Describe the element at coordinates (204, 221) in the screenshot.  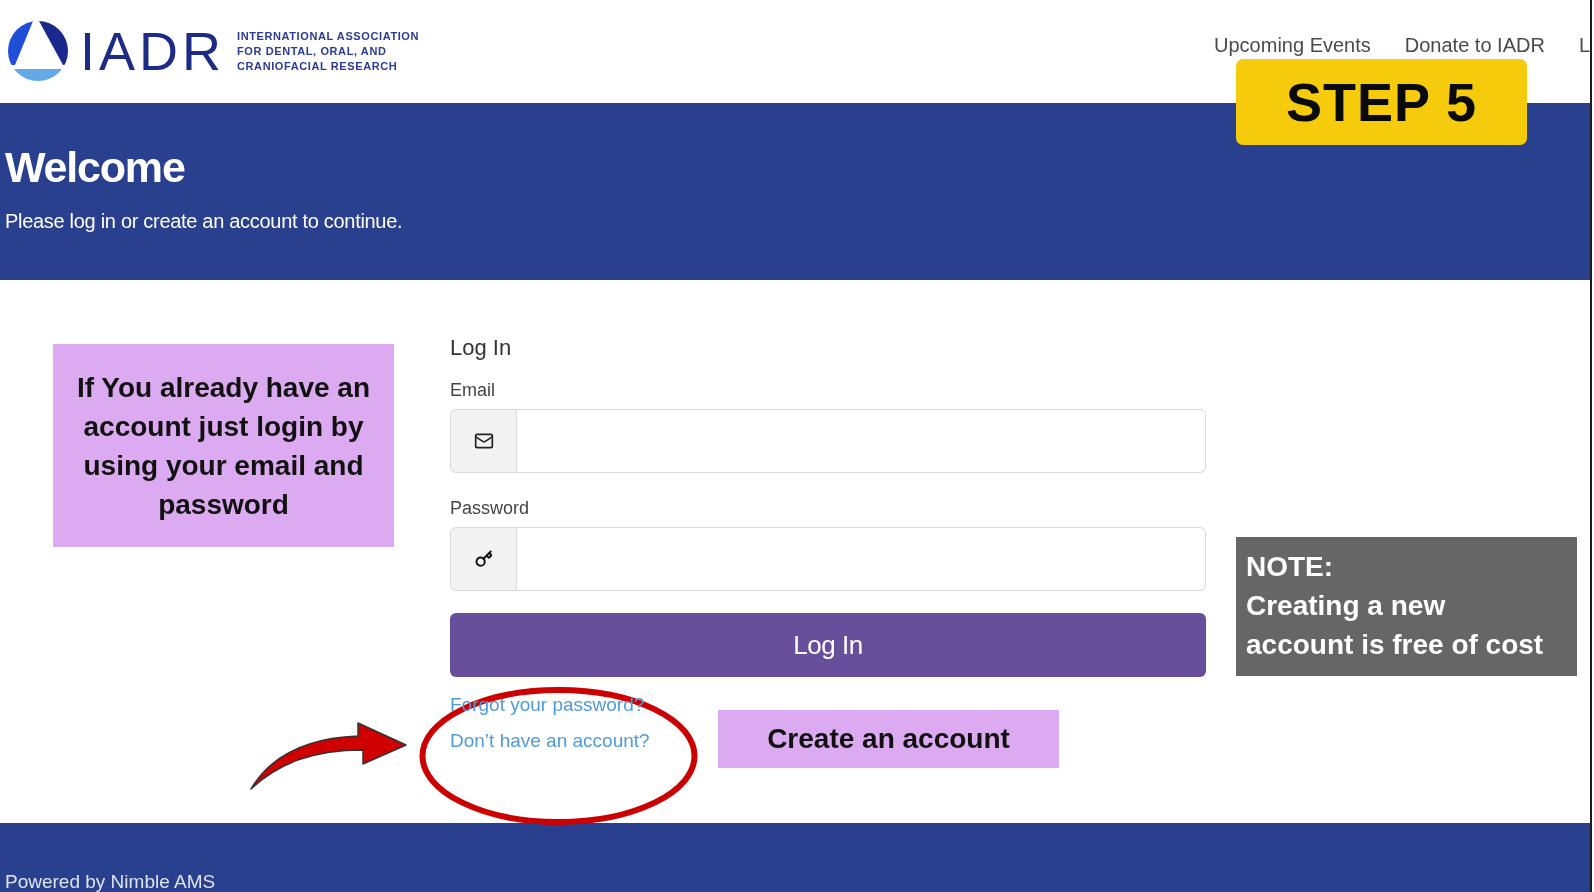
I see `welcome-subtitle: Please log in or create an account to continue.` at that location.